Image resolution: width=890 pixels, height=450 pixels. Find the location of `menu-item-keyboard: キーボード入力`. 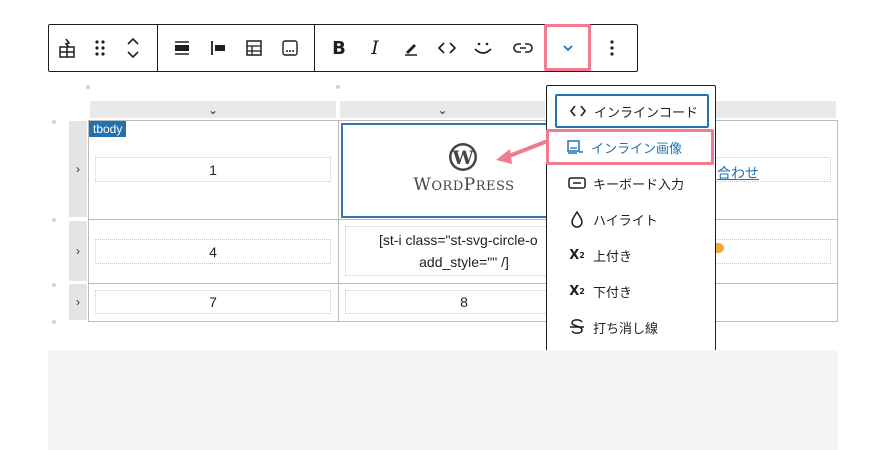

menu-item-keyboard: キーボード入力 is located at coordinates (632, 183).